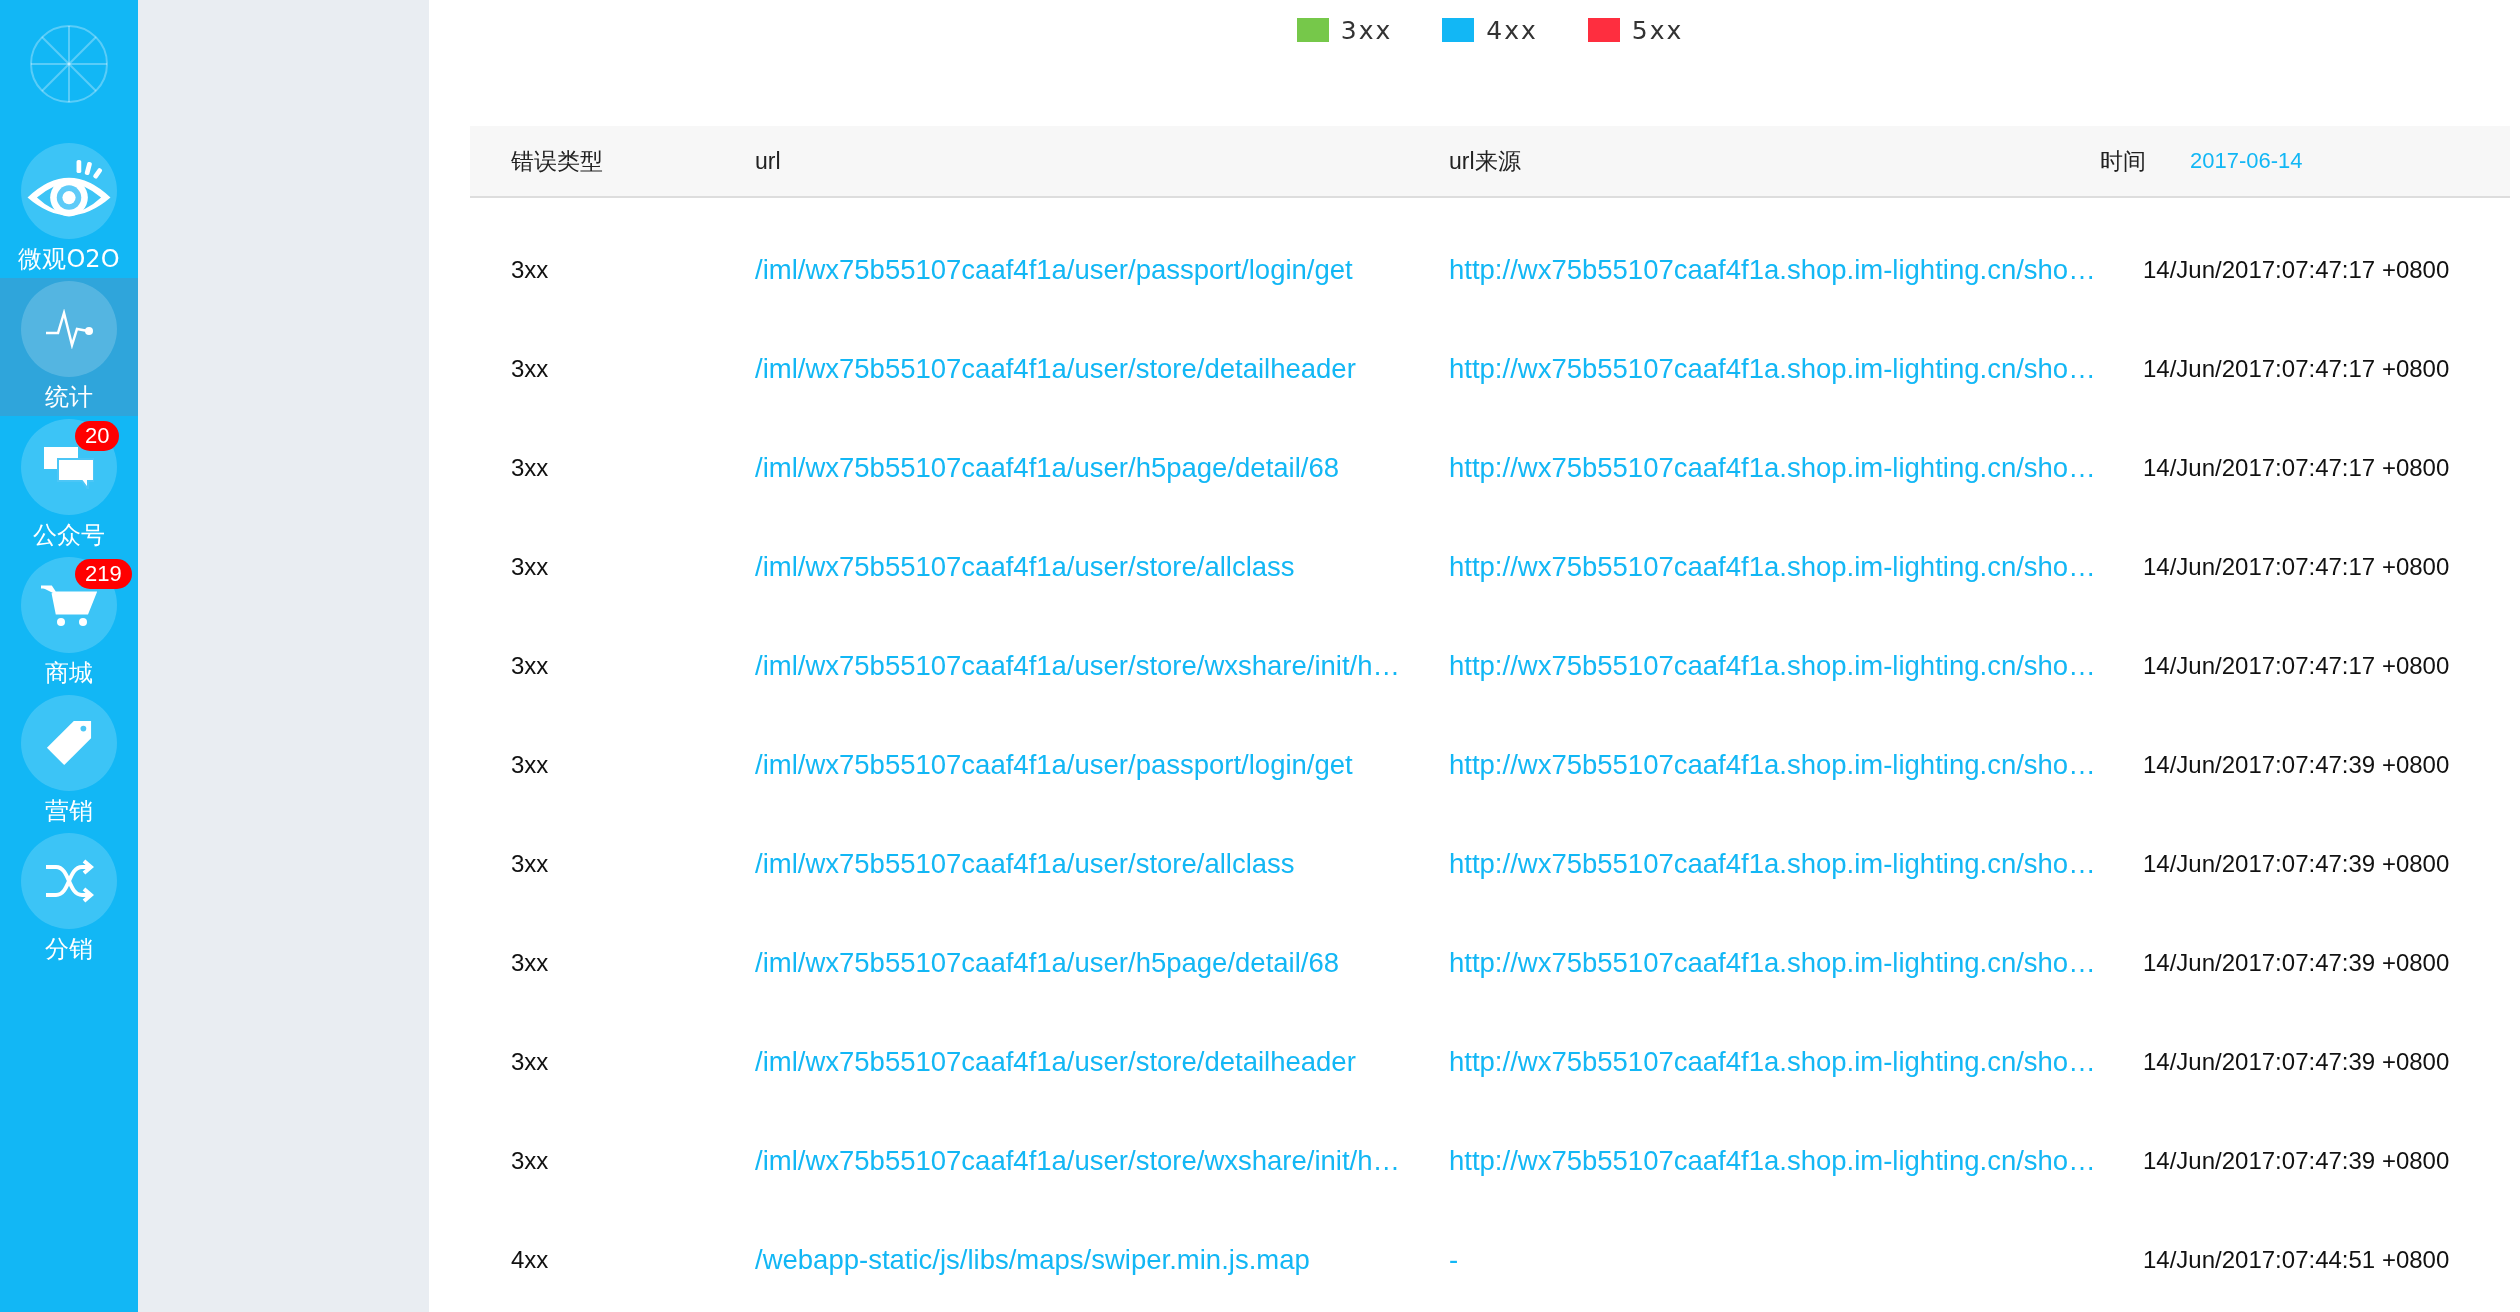 This screenshot has height=1312, width=2520. Describe the element at coordinates (69, 467) in the screenshot. I see `chat-bubbles-icon` at that location.